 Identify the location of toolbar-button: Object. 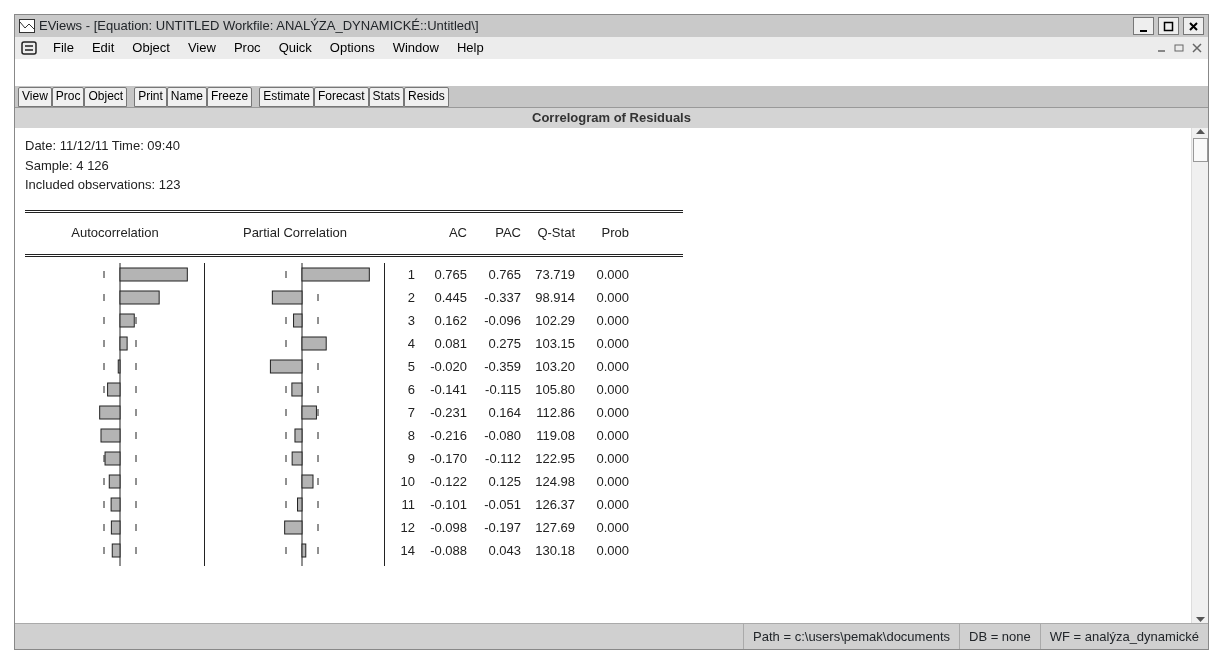
(106, 96).